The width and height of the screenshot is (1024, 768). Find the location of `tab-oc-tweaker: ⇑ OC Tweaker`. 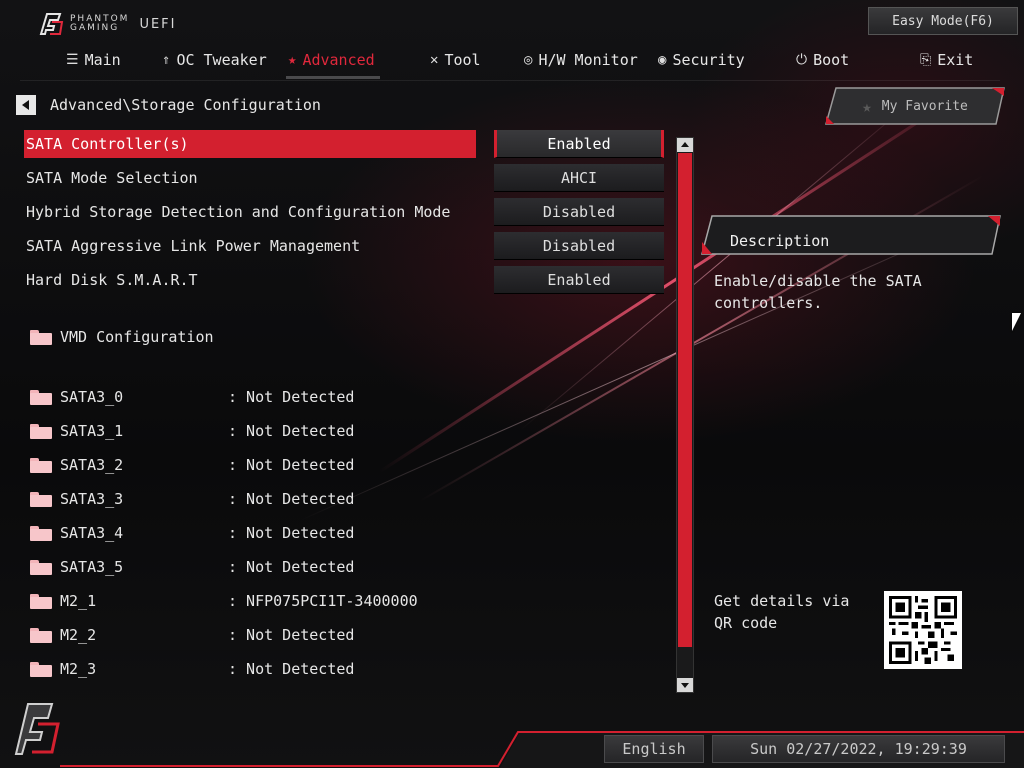

tab-oc-tweaker: ⇑ OC Tweaker is located at coordinates (214, 60).